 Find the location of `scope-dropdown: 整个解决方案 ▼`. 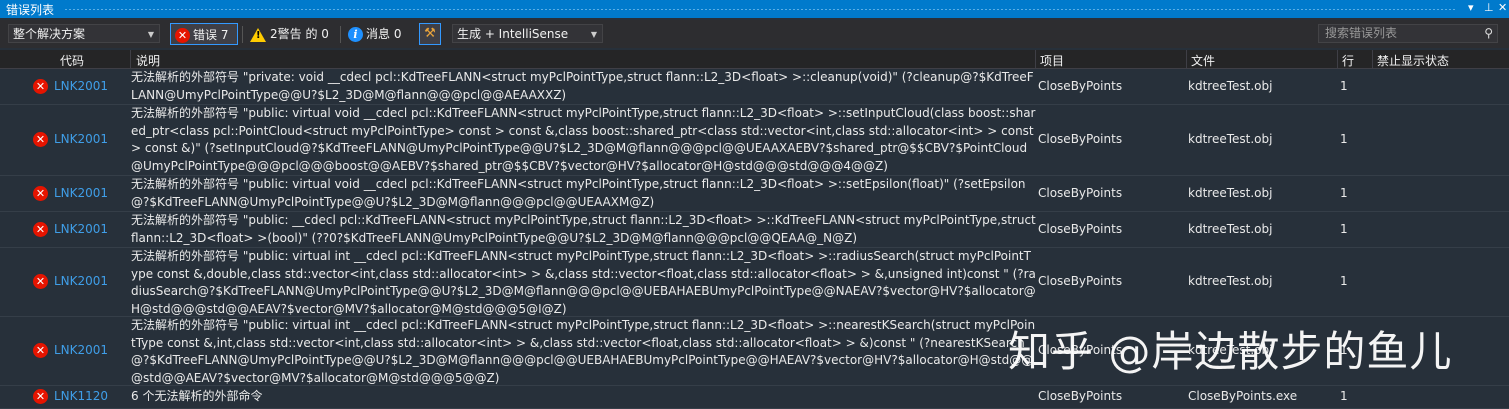

scope-dropdown: 整个解决方案 ▼ is located at coordinates (84, 33).